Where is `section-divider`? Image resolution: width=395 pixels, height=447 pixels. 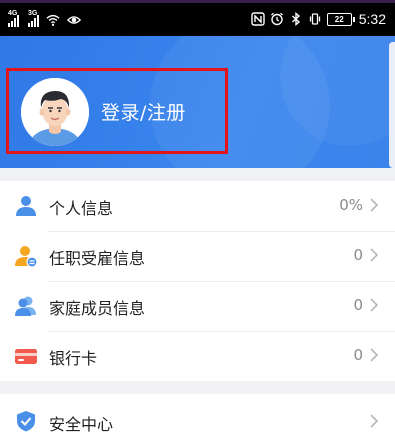
section-divider is located at coordinates (197, 174).